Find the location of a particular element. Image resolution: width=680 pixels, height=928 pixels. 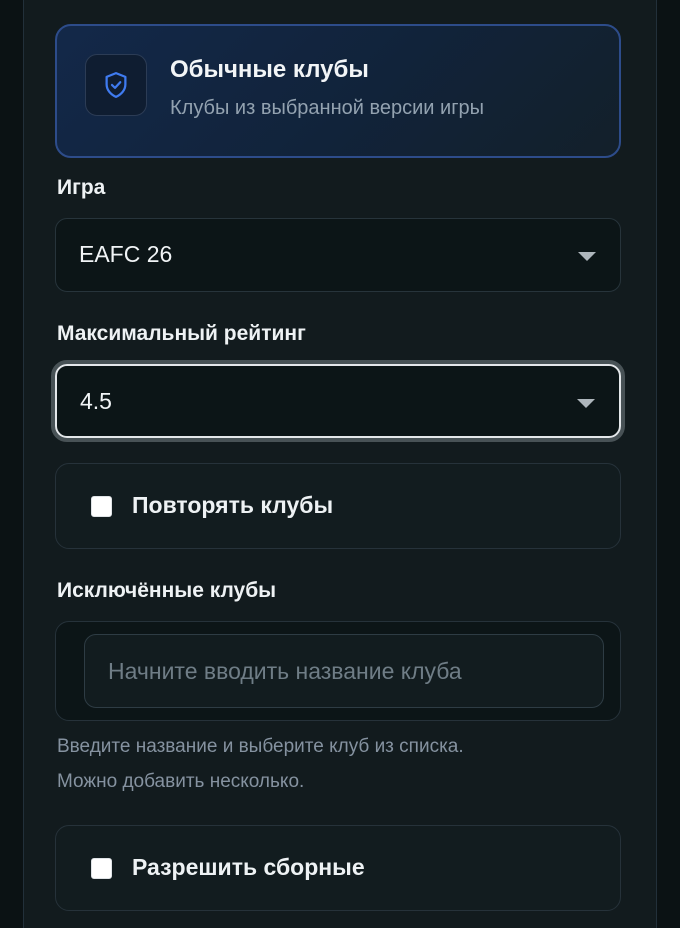

allow-national-teams-label: Разрешить сборные is located at coordinates (248, 867).